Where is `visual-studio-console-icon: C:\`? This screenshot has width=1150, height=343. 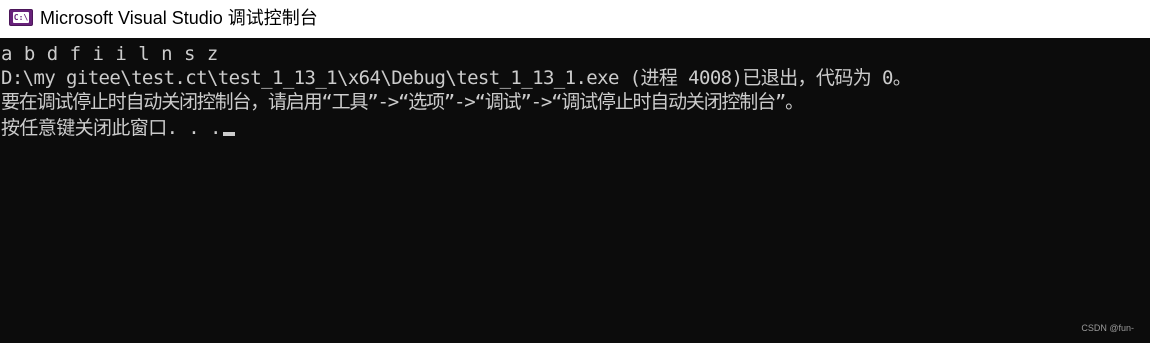
visual-studio-console-icon: C:\ is located at coordinates (21, 17).